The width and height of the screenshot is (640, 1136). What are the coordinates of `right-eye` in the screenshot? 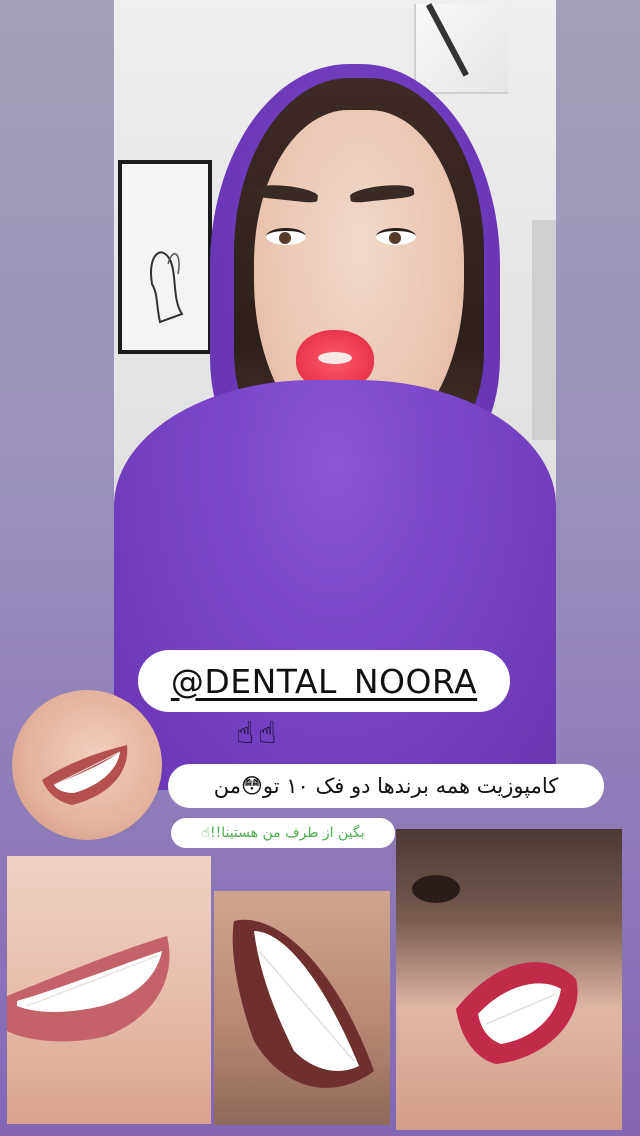 It's located at (396, 236).